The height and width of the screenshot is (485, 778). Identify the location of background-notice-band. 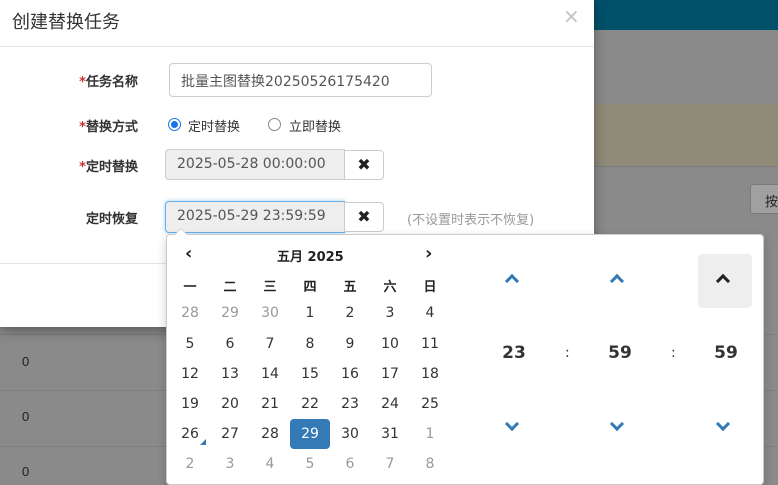
(686, 135).